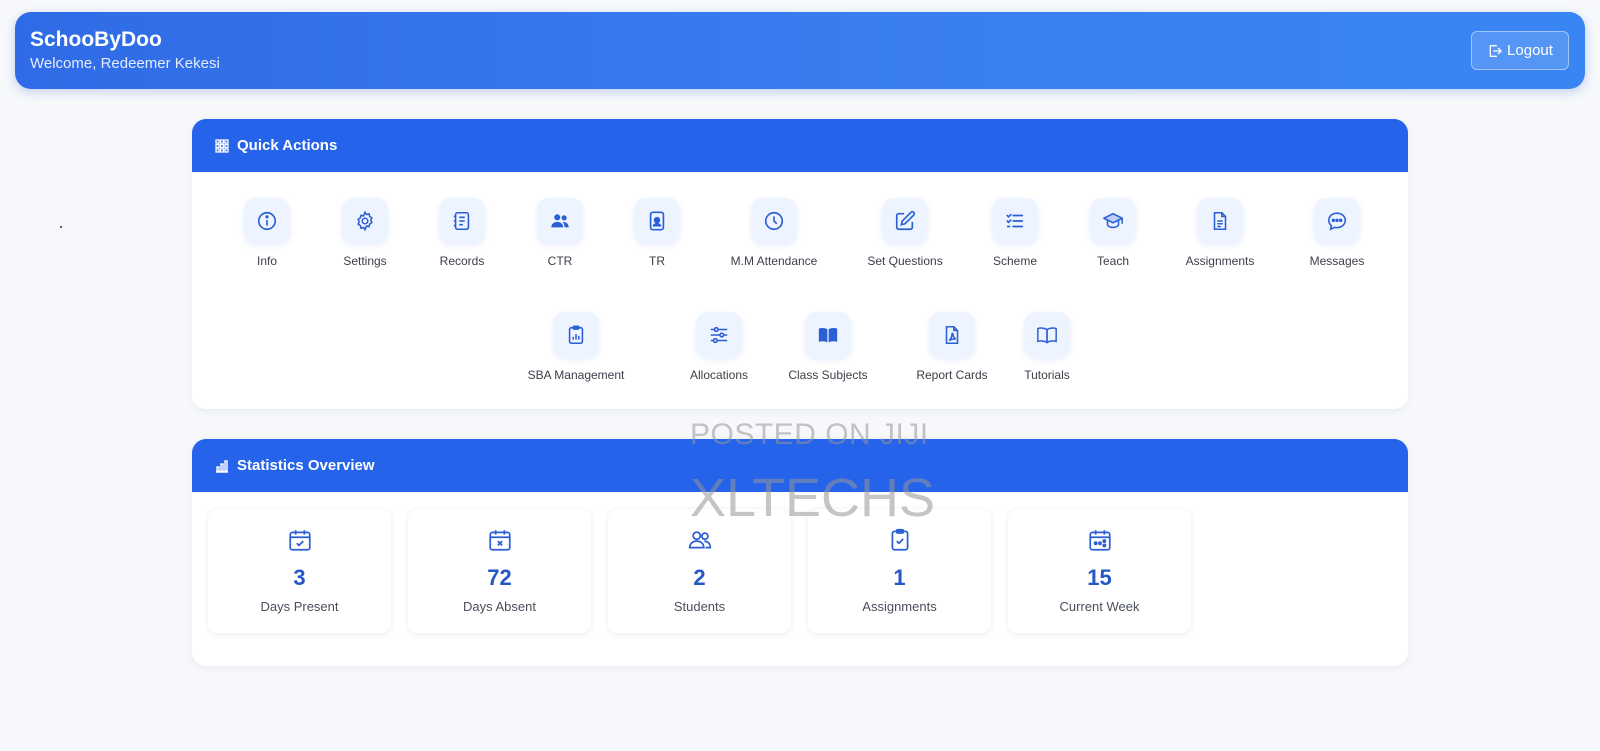 This screenshot has width=1600, height=751. What do you see at coordinates (560, 261) in the screenshot?
I see `action-label: CTR` at bounding box center [560, 261].